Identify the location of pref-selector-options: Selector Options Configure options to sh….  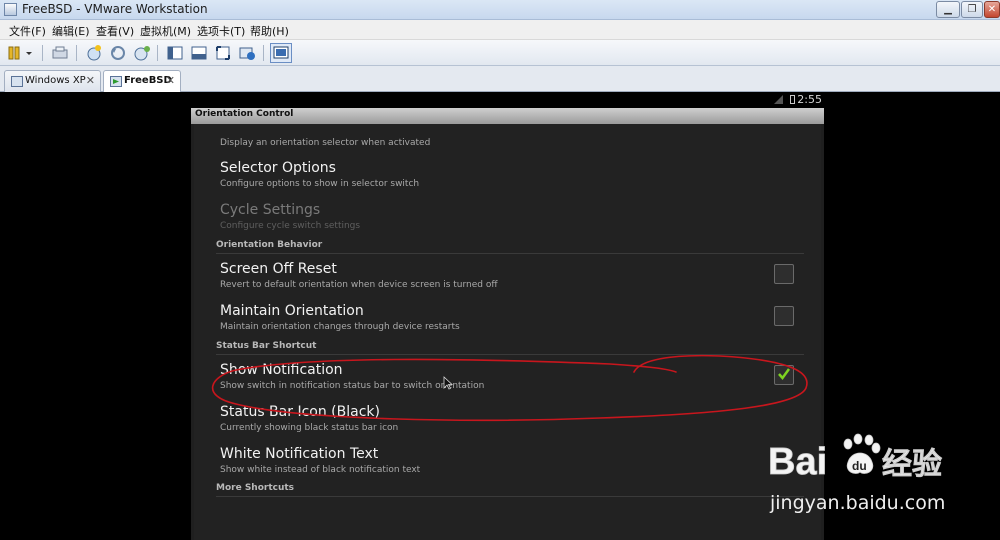
(505, 178).